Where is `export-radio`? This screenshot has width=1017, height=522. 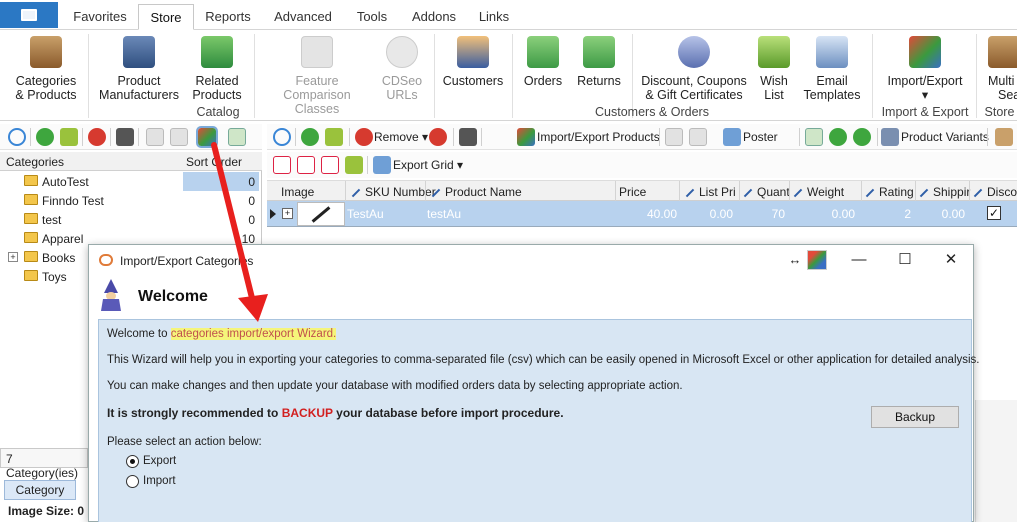
export-radio is located at coordinates (132, 461).